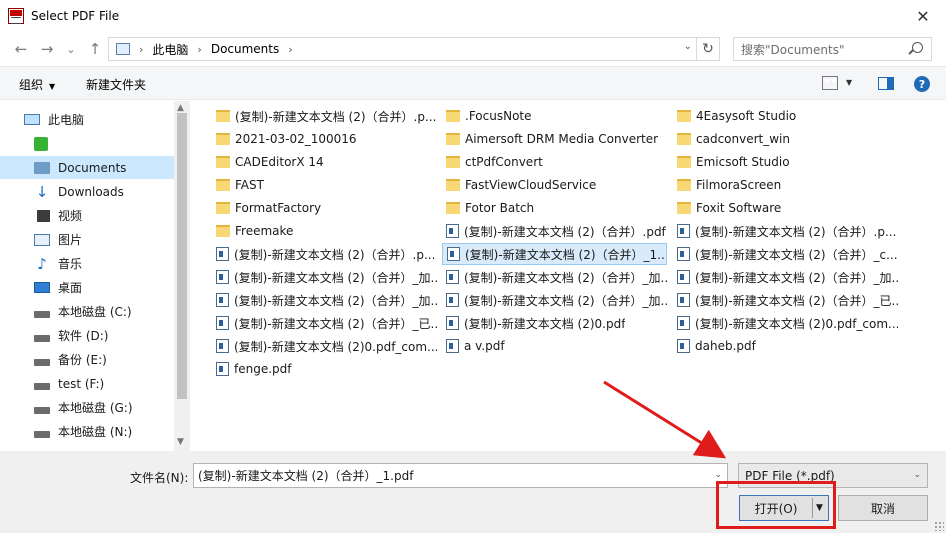 The height and width of the screenshot is (533, 946). I want to click on annotation-arrow, so click(665, 419).